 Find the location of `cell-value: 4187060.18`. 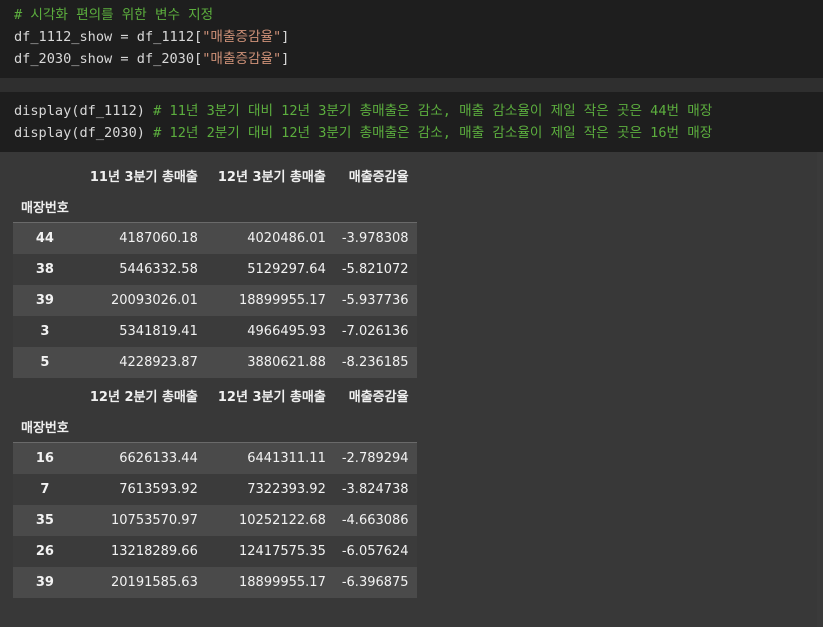

cell-value: 4187060.18 is located at coordinates (158, 238).